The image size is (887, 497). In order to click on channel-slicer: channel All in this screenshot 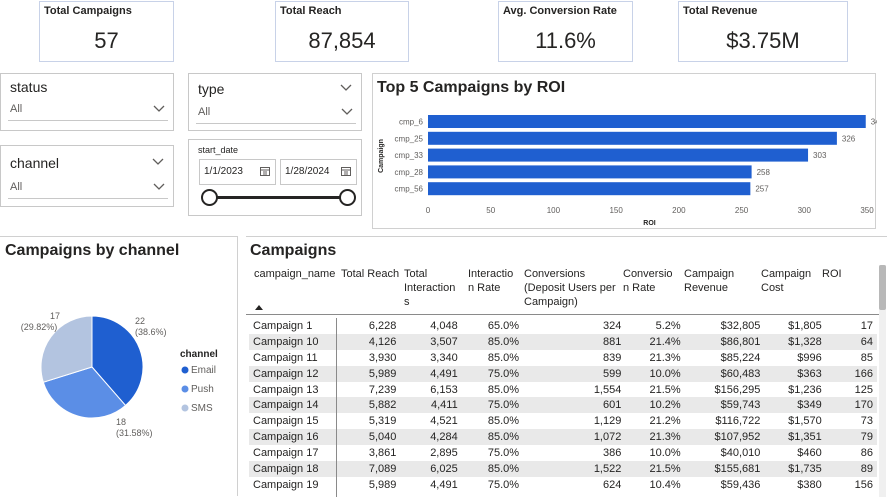, I will do `click(87, 176)`.